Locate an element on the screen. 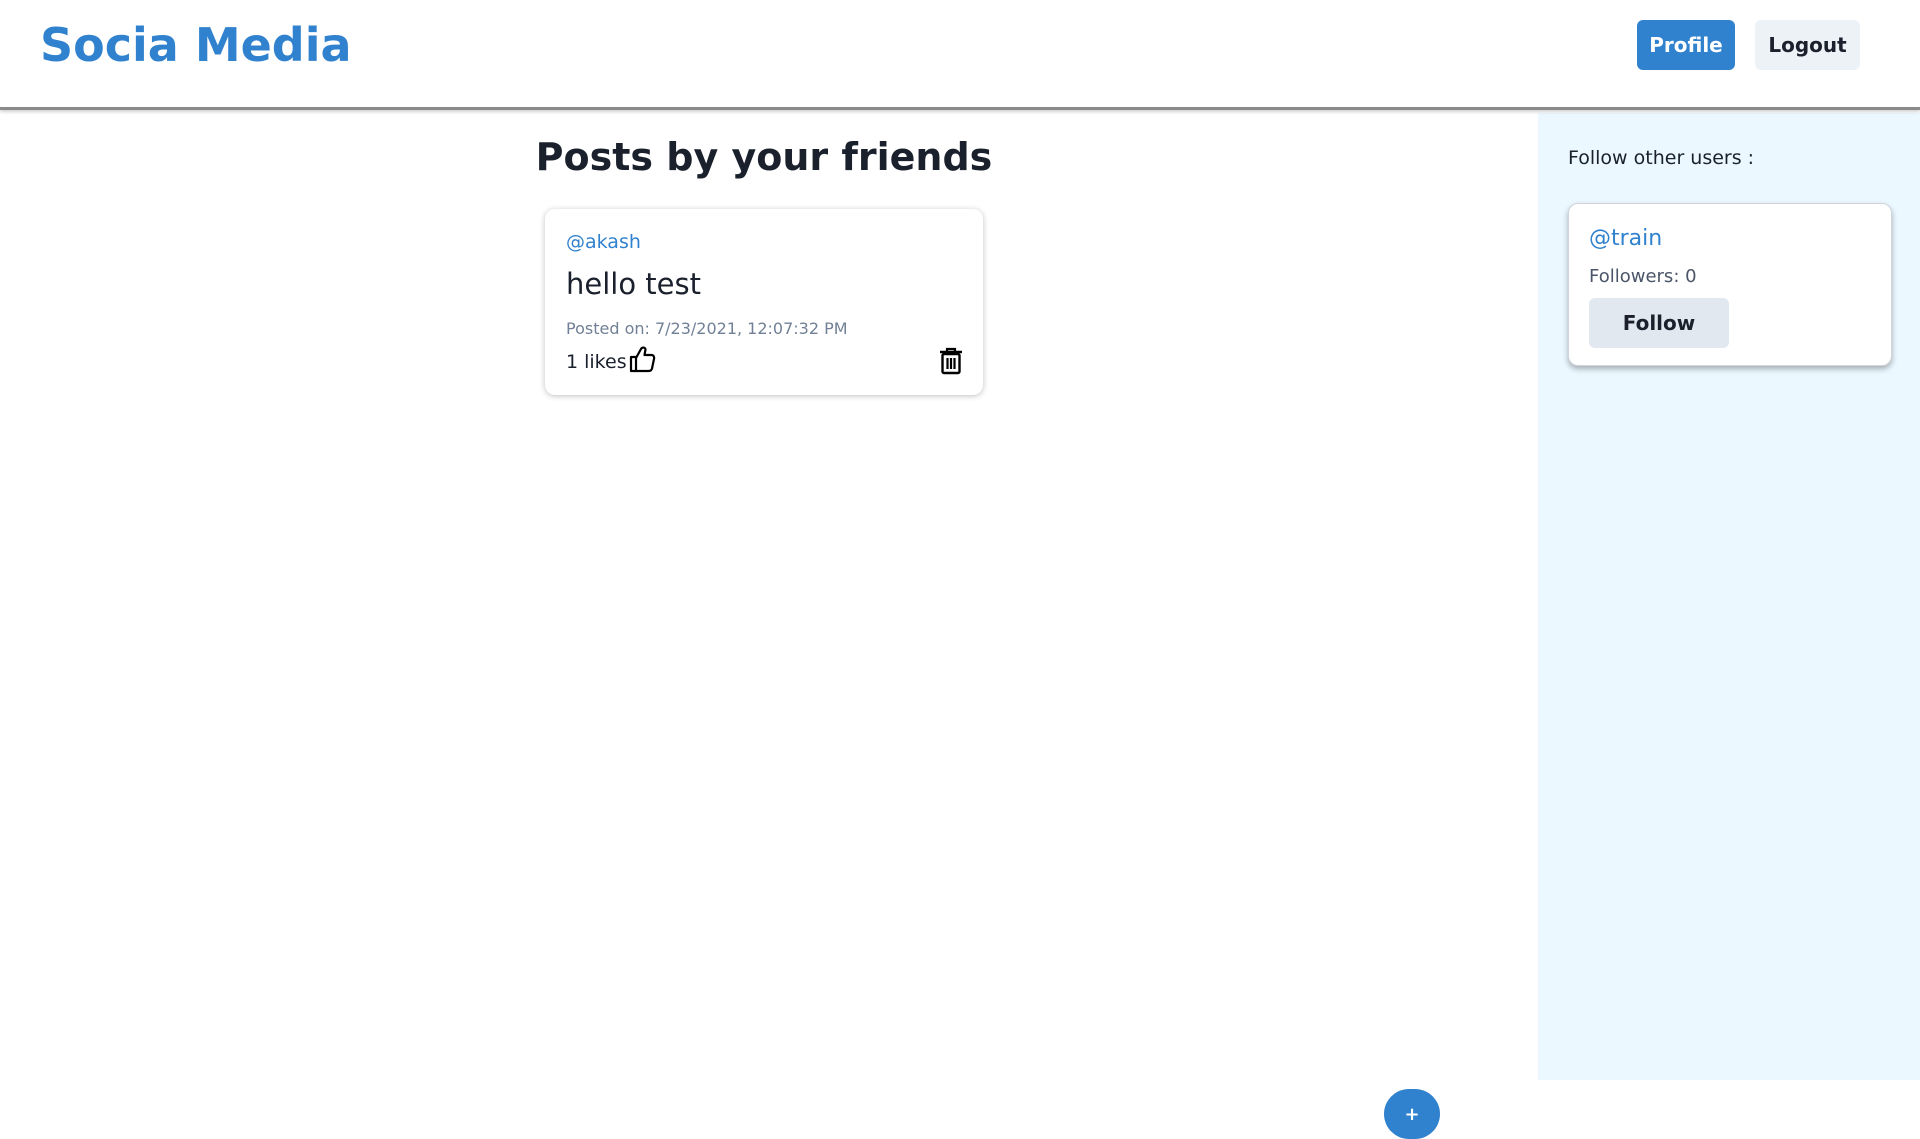  post-content: hello test is located at coordinates (633, 284).